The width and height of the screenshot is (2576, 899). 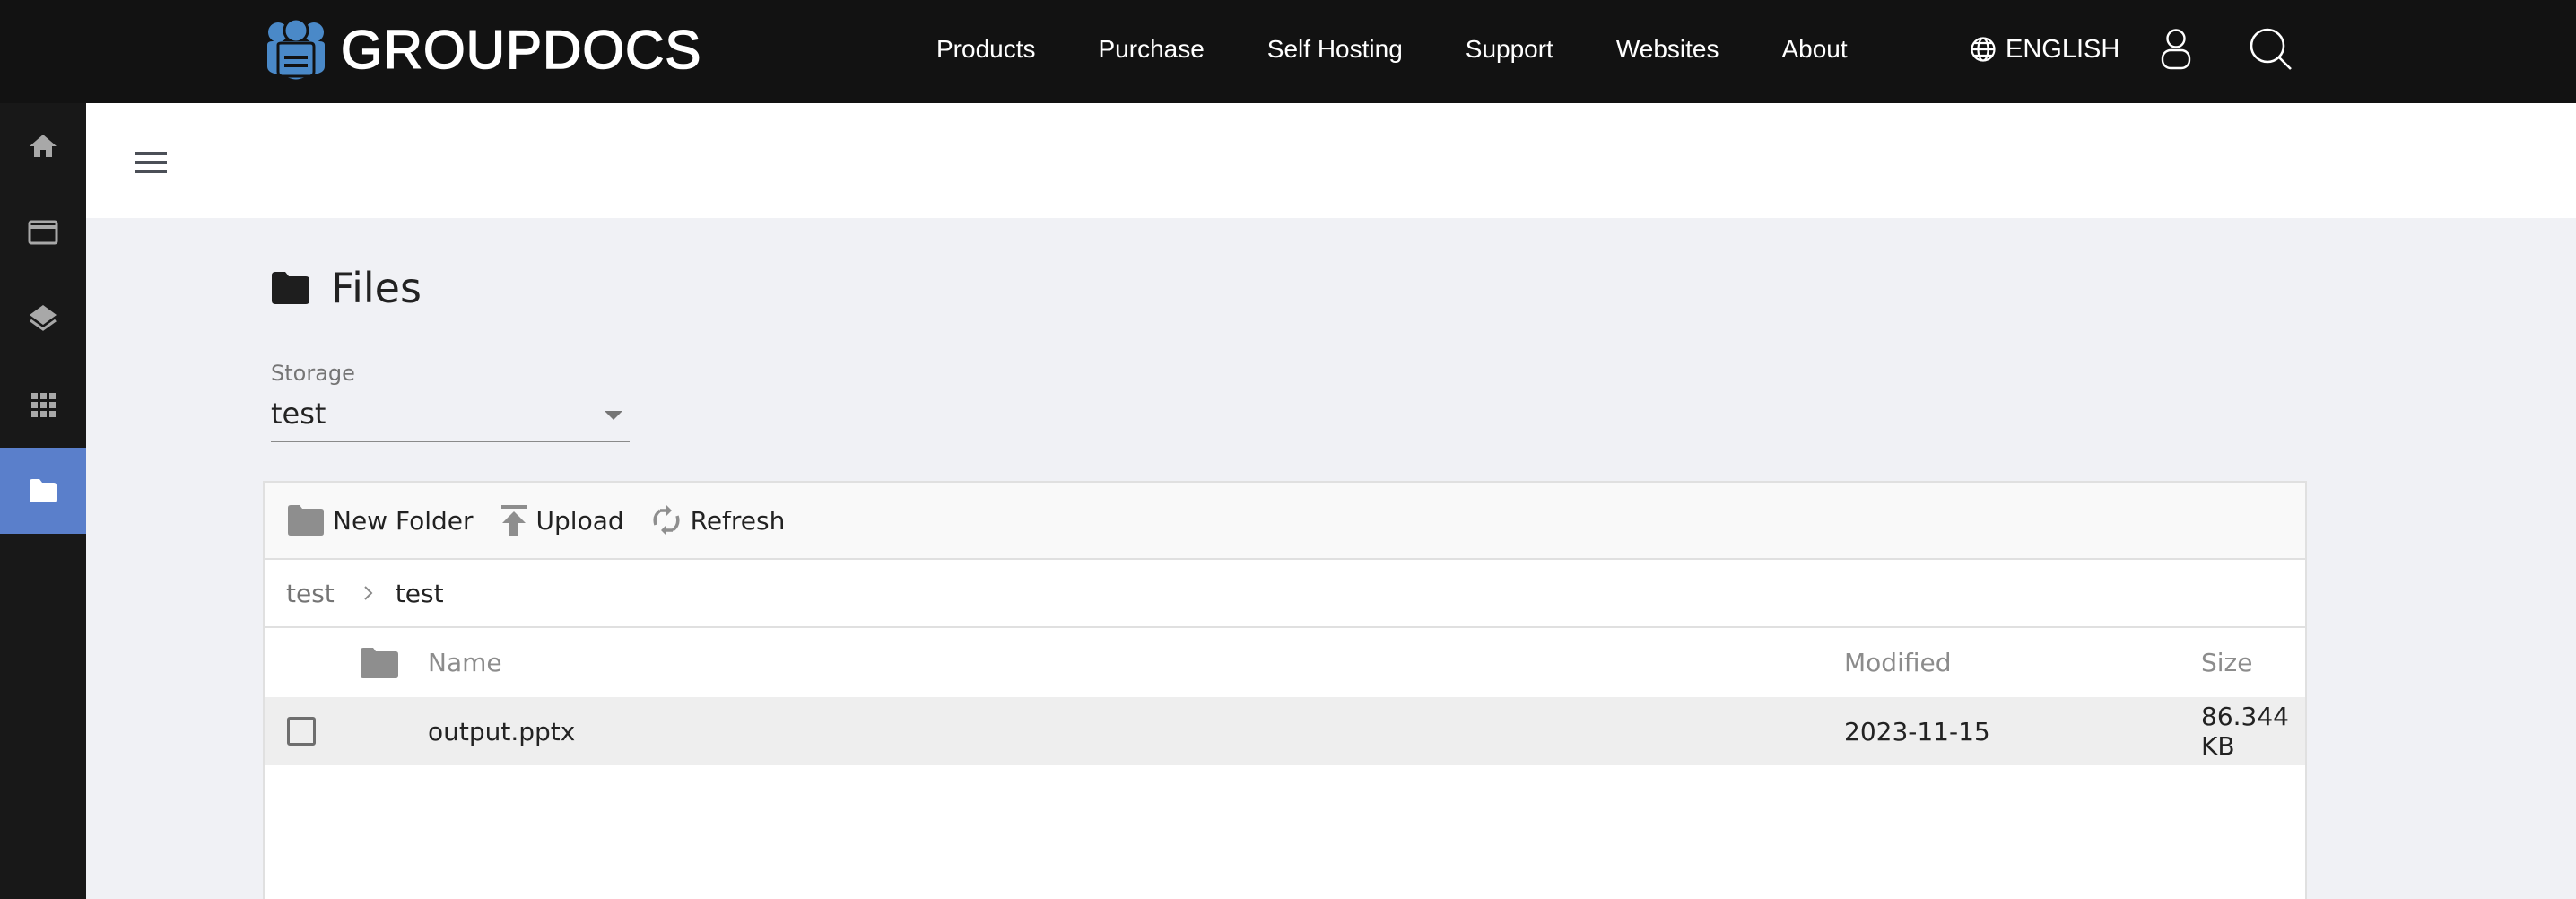 I want to click on language-selector: ENGLISH, so click(x=2044, y=50).